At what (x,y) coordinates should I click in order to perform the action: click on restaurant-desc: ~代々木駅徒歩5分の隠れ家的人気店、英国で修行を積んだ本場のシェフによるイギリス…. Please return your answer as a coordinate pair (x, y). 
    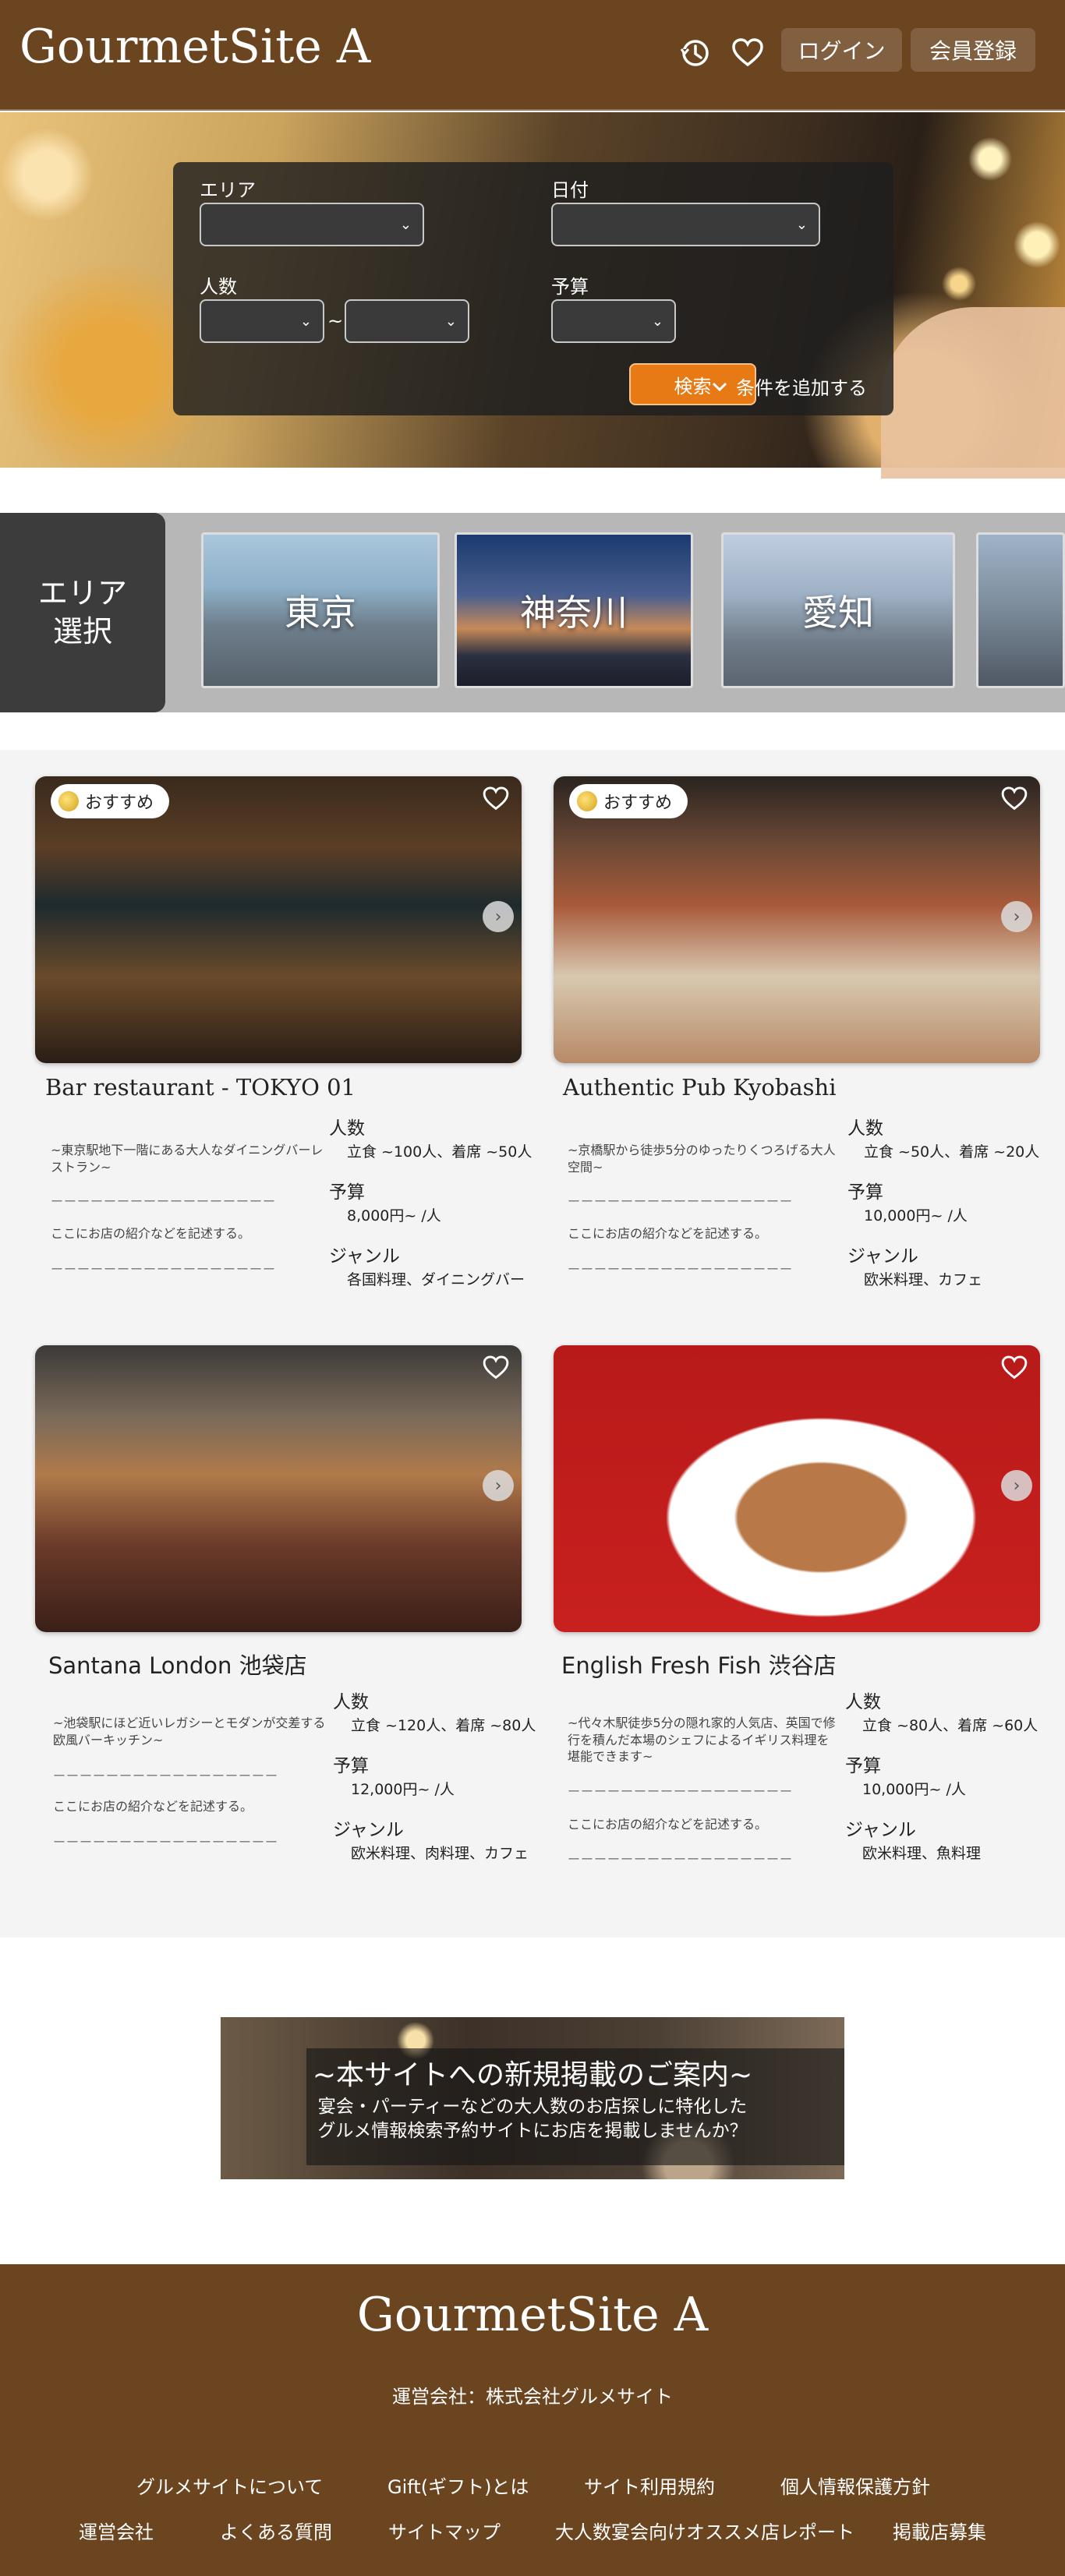
    Looking at the image, I should click on (702, 1740).